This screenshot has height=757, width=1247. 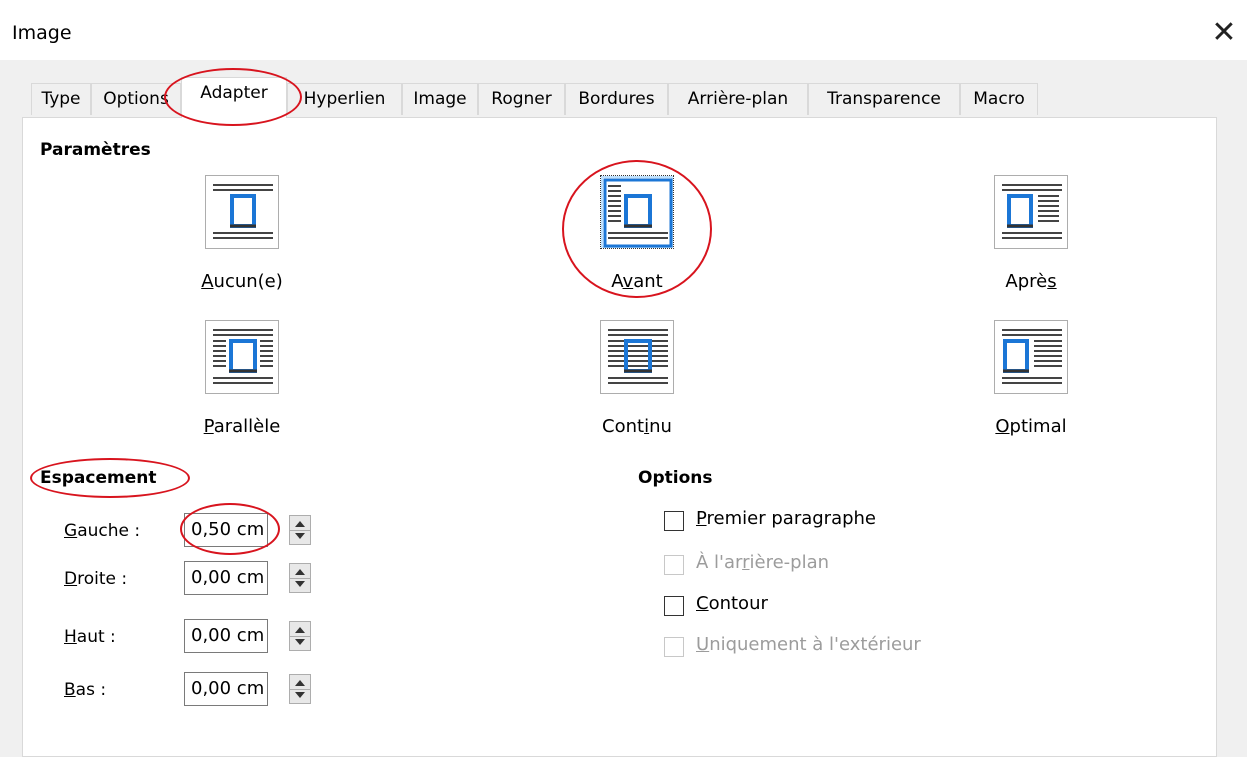 What do you see at coordinates (674, 565) in the screenshot?
I see `in-background-checkbox` at bounding box center [674, 565].